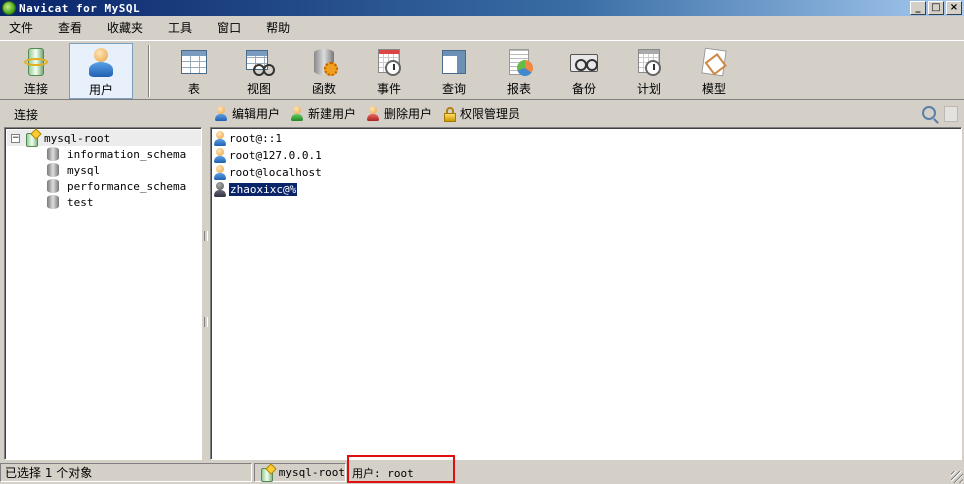 Image resolution: width=964 pixels, height=484 pixels. I want to click on user-list-item: root@localhost, so click(267, 172).